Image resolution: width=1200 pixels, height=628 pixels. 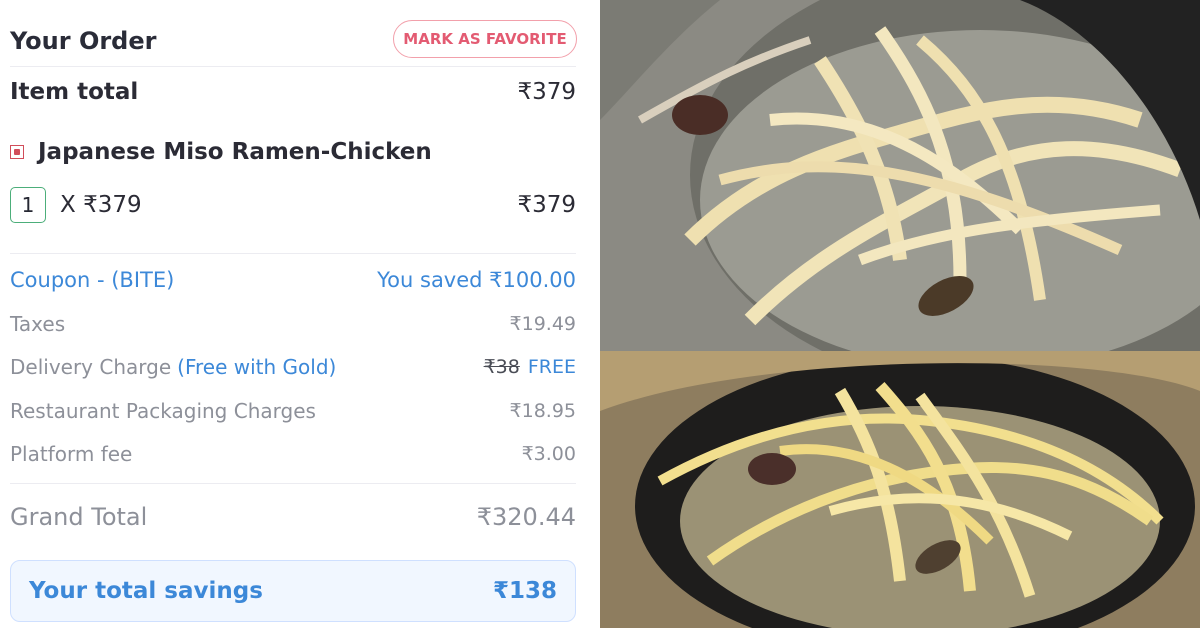 What do you see at coordinates (257, 367) in the screenshot?
I see `gold-note: (Free with Gold)` at bounding box center [257, 367].